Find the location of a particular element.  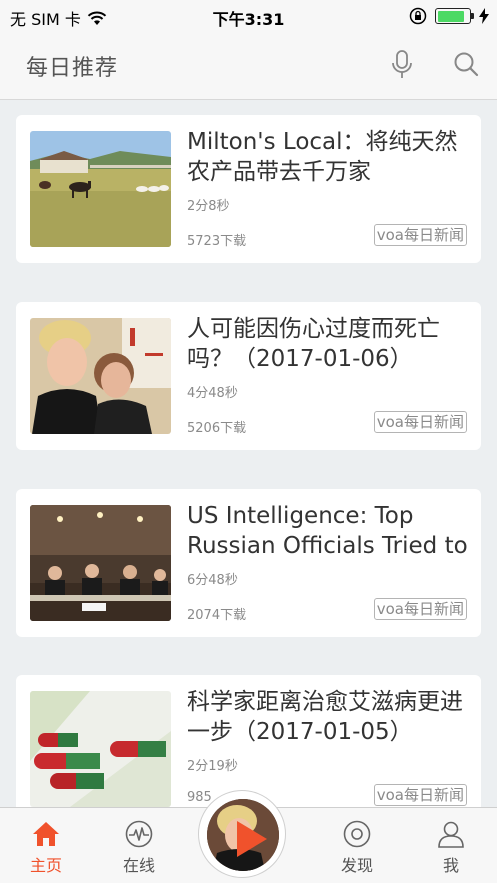

tab-me: 我 is located at coordinates (451, 845).